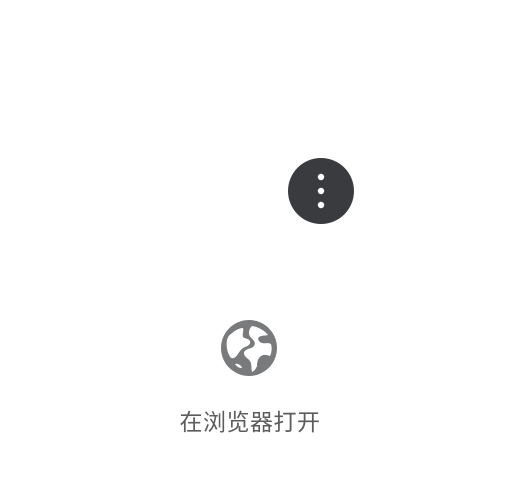 This screenshot has height=490, width=508. What do you see at coordinates (249, 348) in the screenshot?
I see `globe-icon` at bounding box center [249, 348].